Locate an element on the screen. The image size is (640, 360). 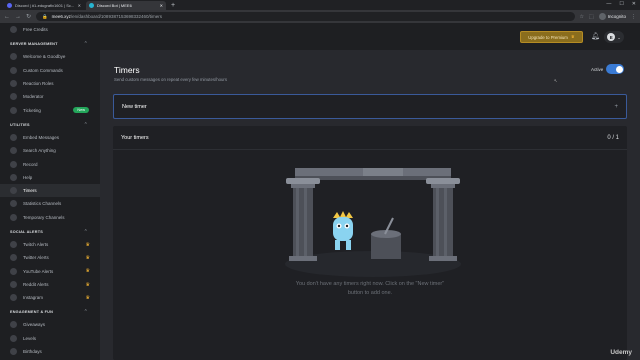
section-heading-label: UTILITIES is located at coordinates (20, 124).